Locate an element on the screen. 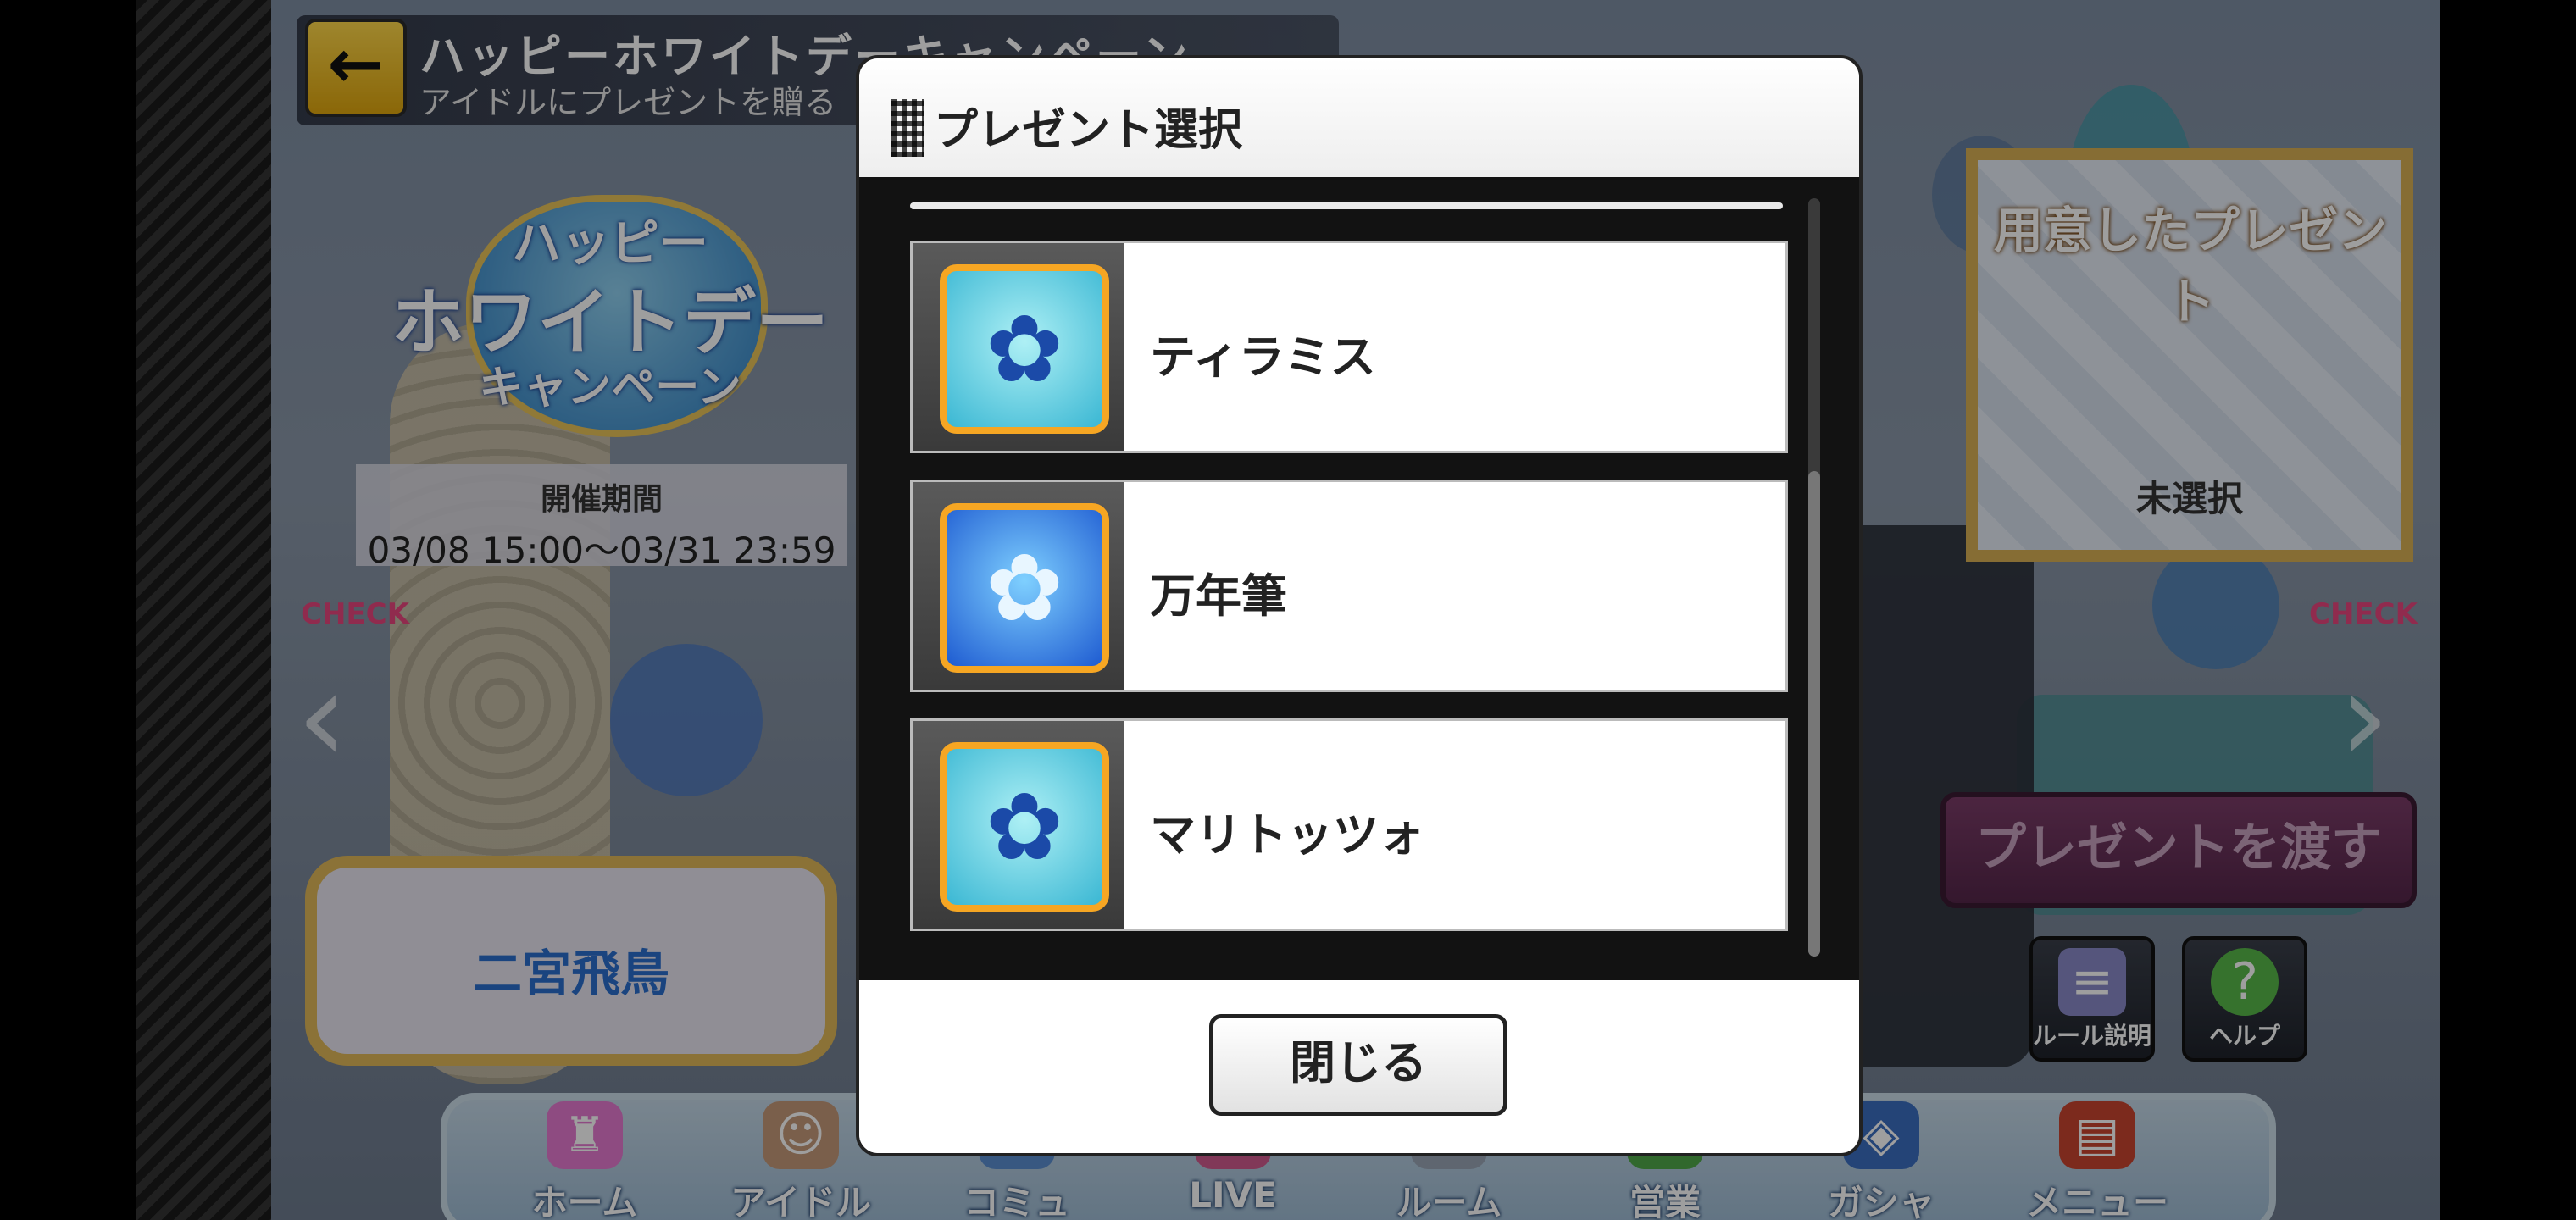  list-divider is located at coordinates (1346, 205).